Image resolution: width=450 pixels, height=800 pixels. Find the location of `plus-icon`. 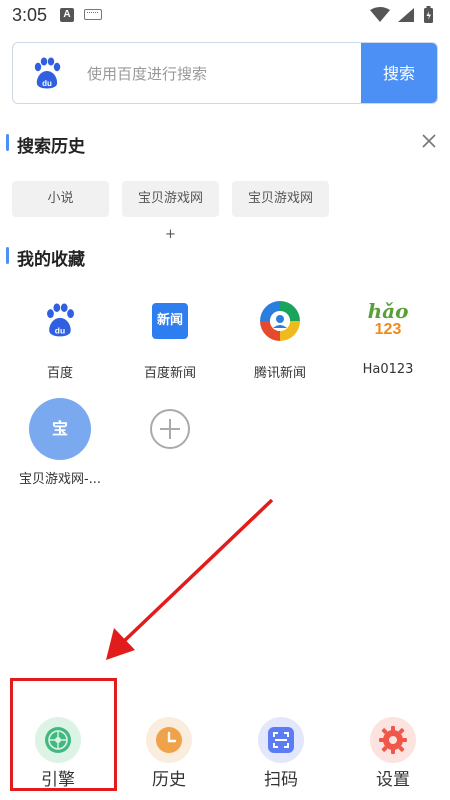

plus-icon is located at coordinates (170, 429).